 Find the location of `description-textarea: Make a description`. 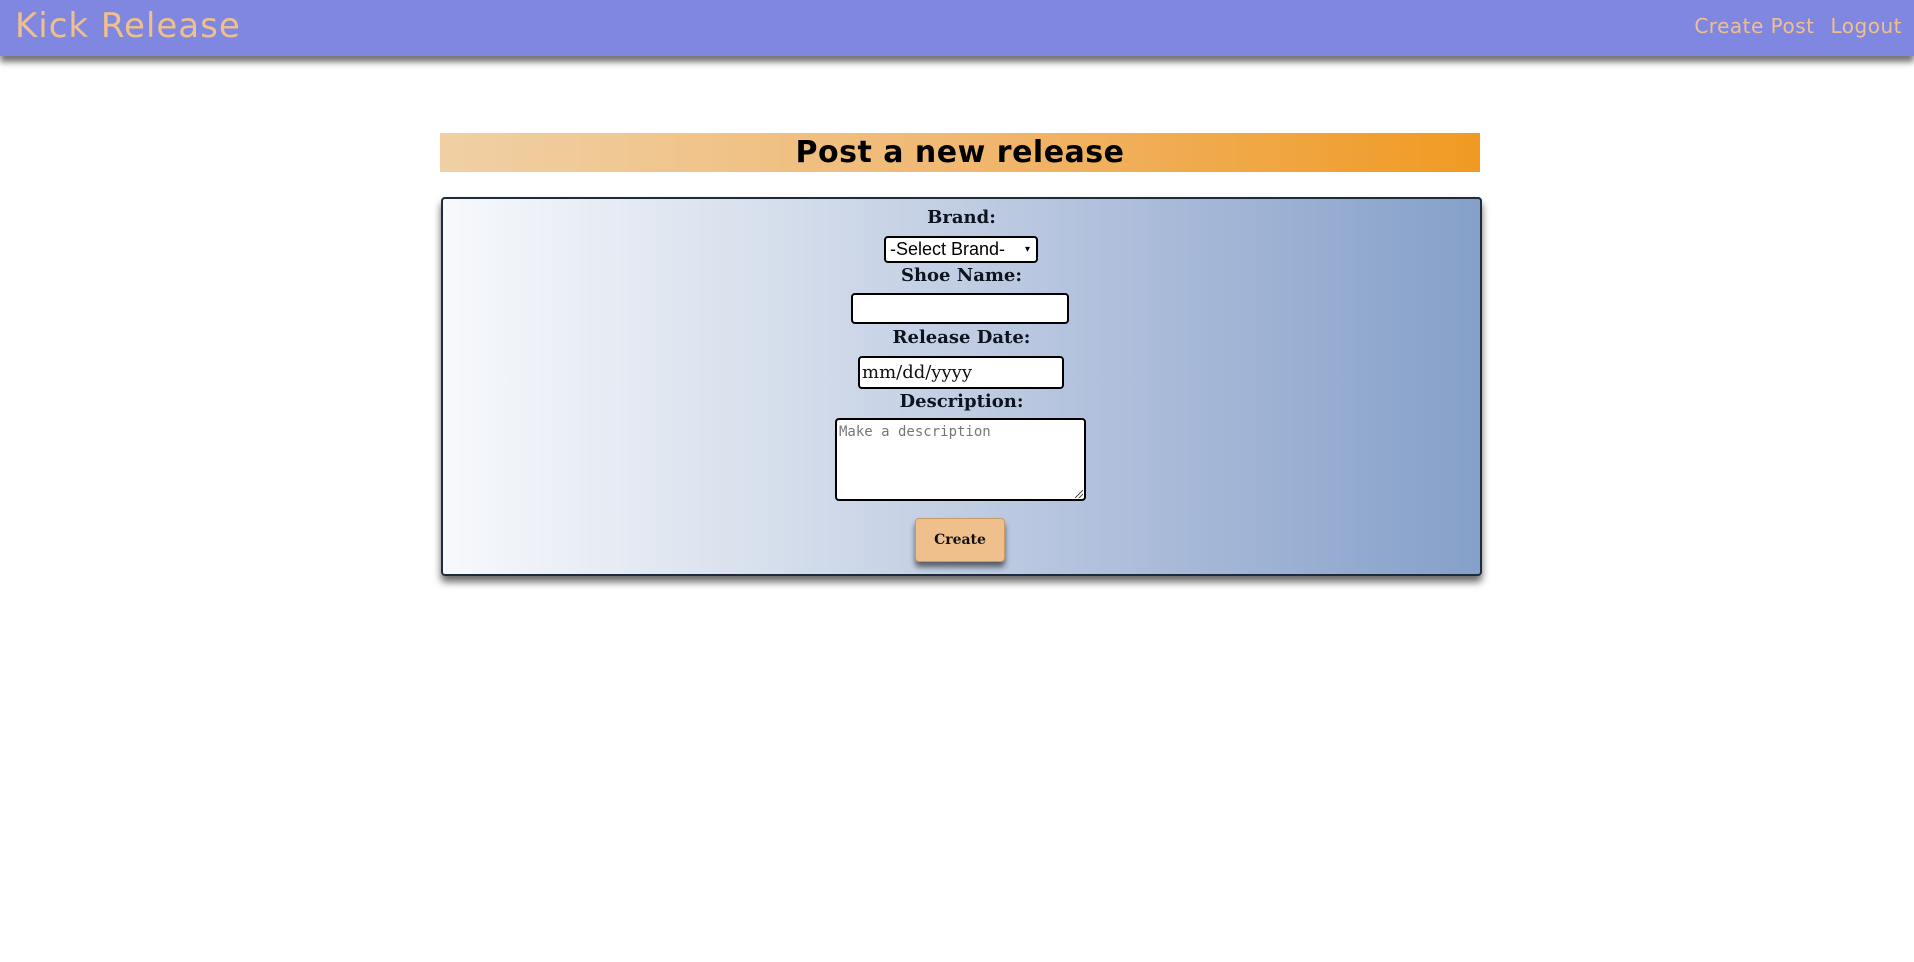

description-textarea: Make a description is located at coordinates (960, 459).